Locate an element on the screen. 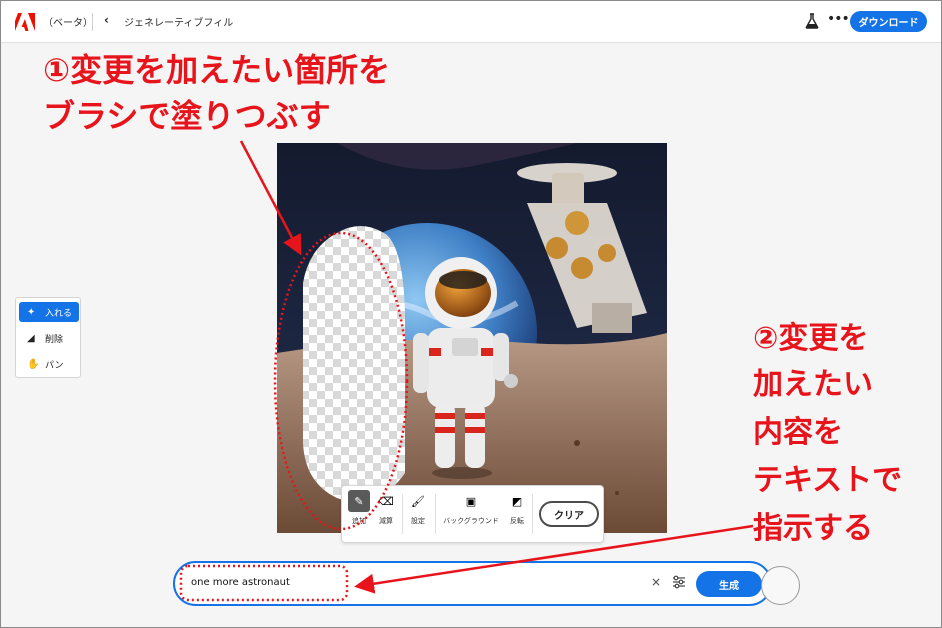  app-title: ジェネレーティブフィル is located at coordinates (179, 23).